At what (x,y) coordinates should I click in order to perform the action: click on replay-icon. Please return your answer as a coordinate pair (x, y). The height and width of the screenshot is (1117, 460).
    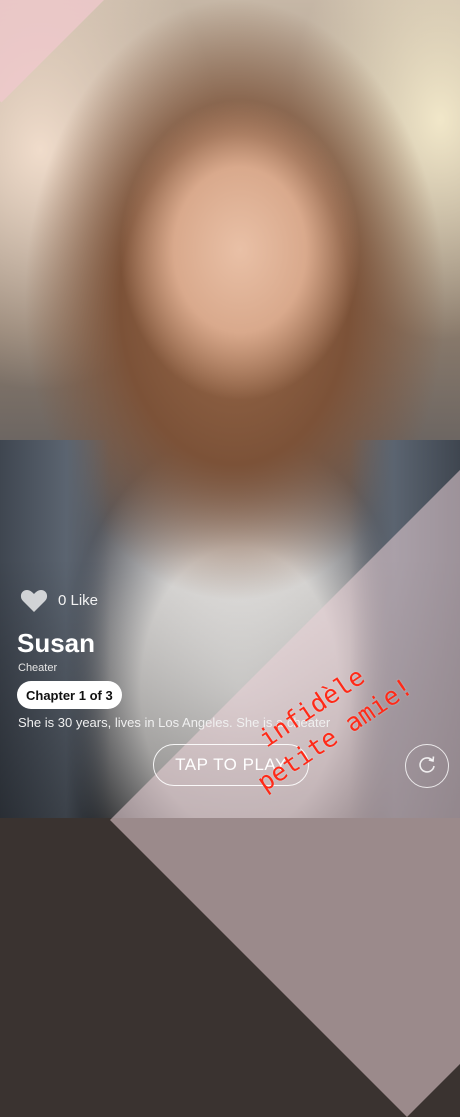
    Looking at the image, I should click on (427, 766).